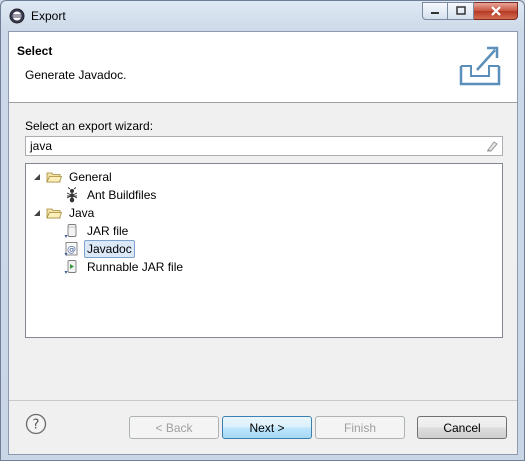  What do you see at coordinates (109, 249) in the screenshot?
I see `tree-label-javadoc: Javadoc` at bounding box center [109, 249].